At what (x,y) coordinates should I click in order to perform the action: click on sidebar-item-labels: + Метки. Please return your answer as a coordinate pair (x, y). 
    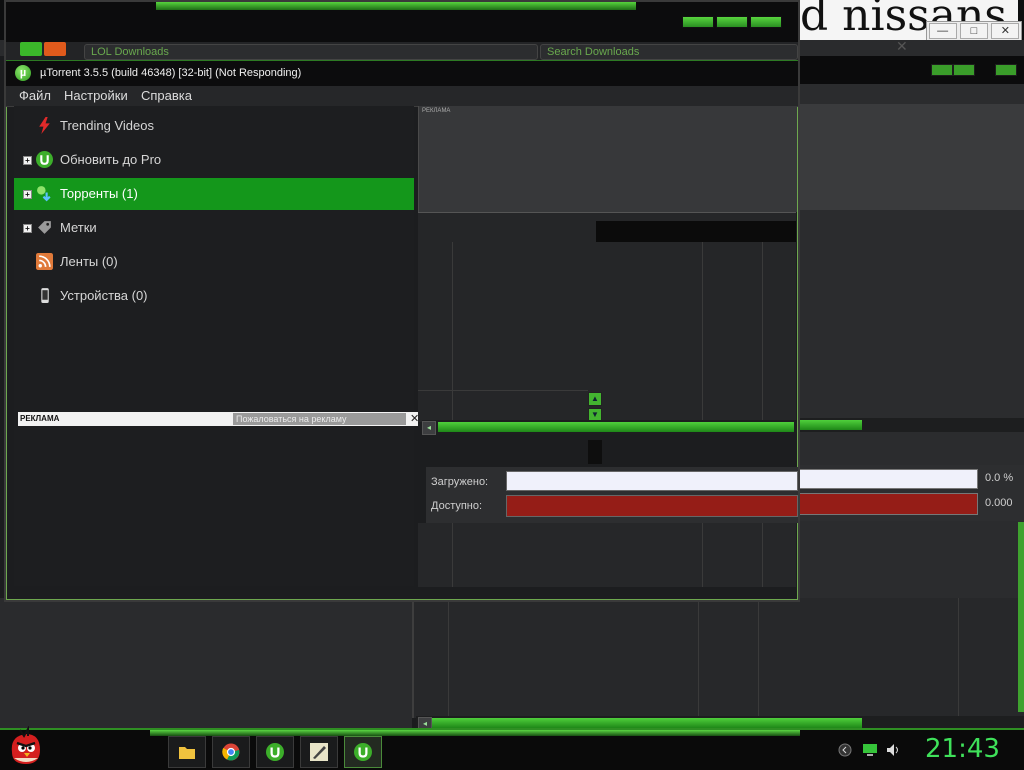
    Looking at the image, I should click on (214, 228).